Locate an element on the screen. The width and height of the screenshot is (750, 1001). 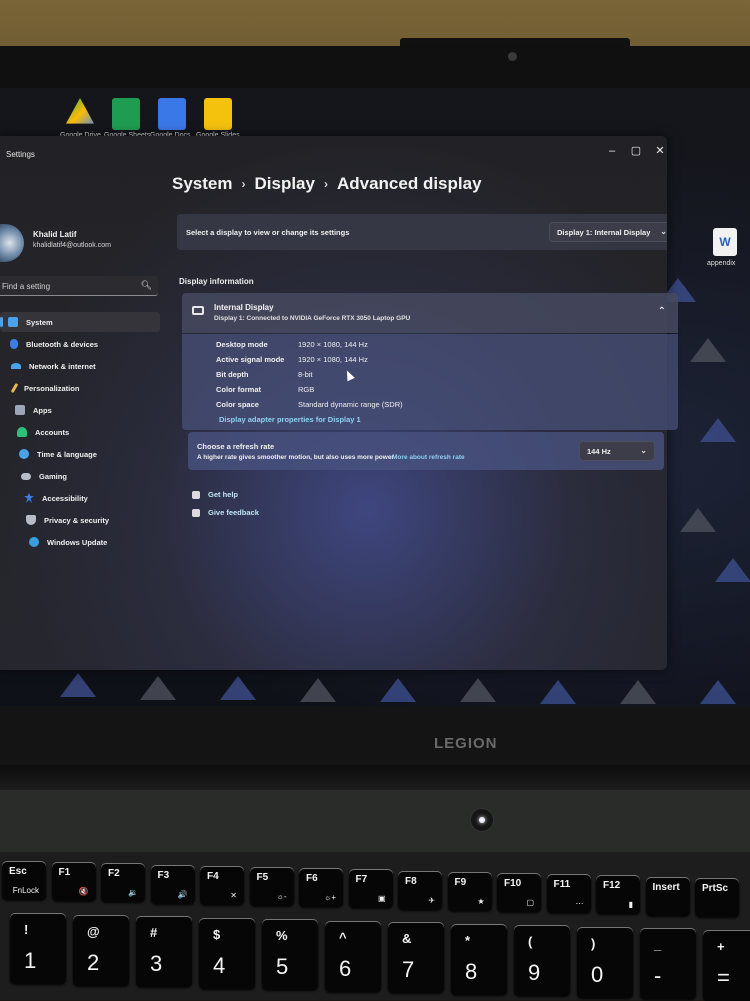
more-about-refresh-rate-link: More about refresh rate is located at coordinates (428, 457).